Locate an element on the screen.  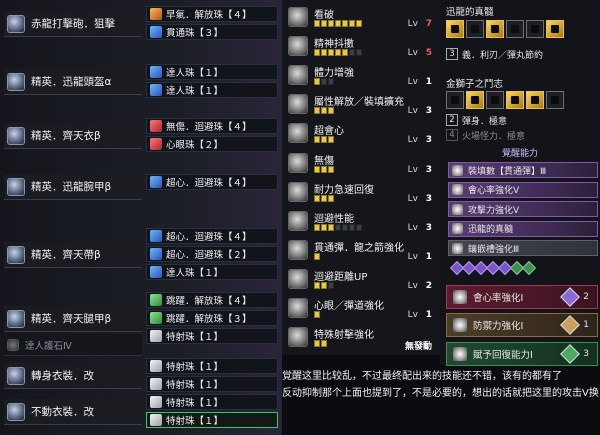
chest-slot-icon is located at coordinates (475, 100).